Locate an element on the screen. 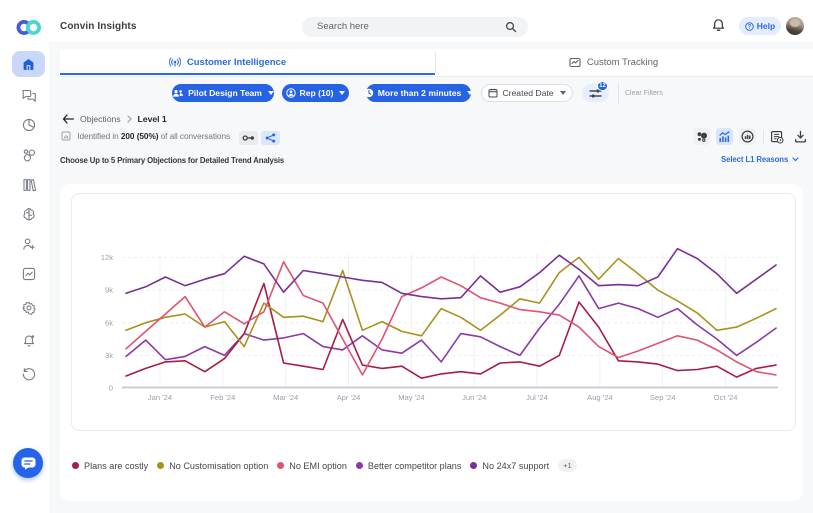 The height and width of the screenshot is (513, 813). svg-text: Aug '24 is located at coordinates (600, 397).